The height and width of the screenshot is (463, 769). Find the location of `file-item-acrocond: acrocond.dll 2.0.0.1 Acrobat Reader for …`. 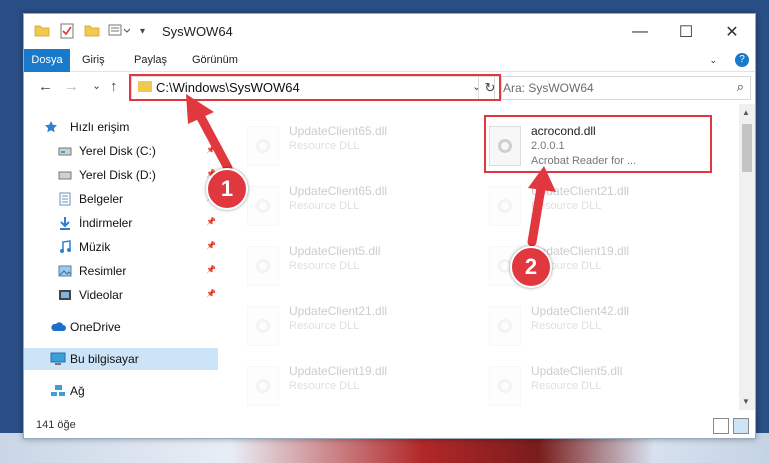

file-item-acrocond: acrocond.dll 2.0.0.1 Acrobat Reader for … is located at coordinates (594, 145).